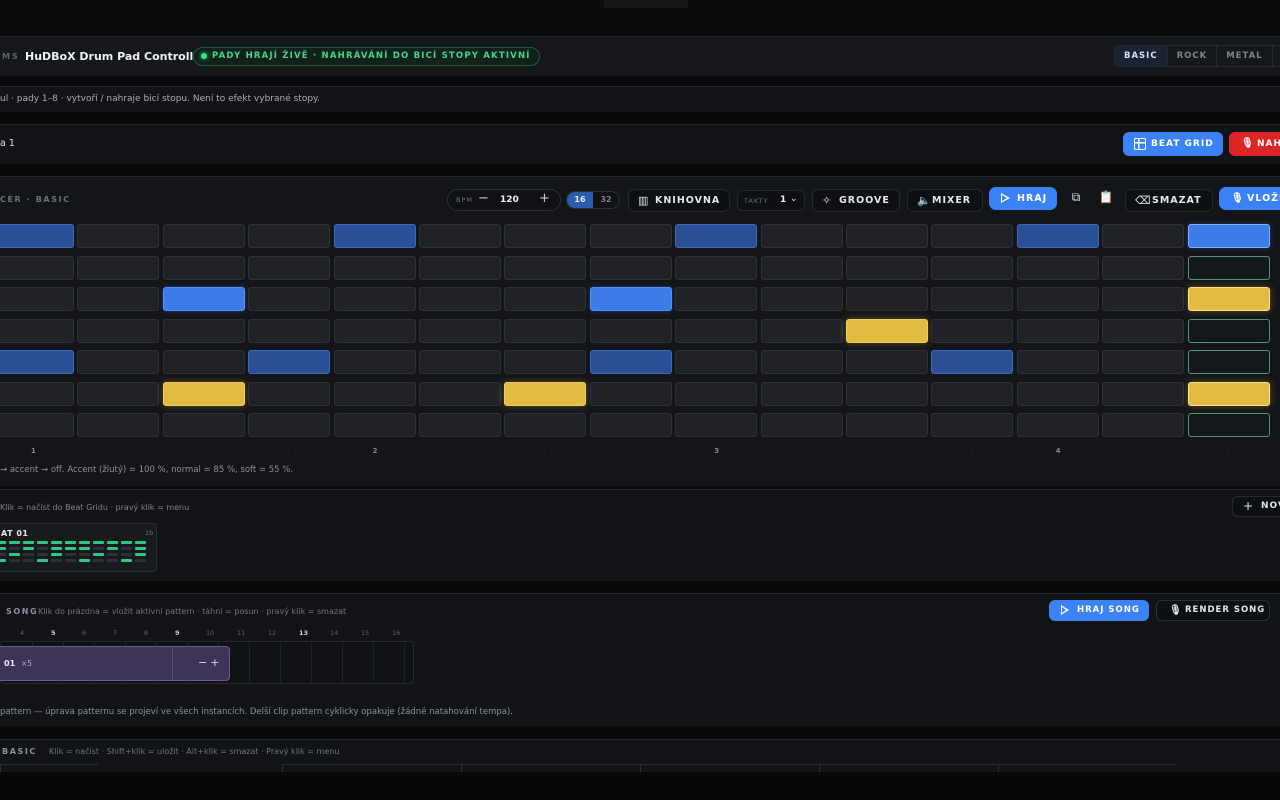  I want to click on groove-button: ✧ GROOVE, so click(856, 200).